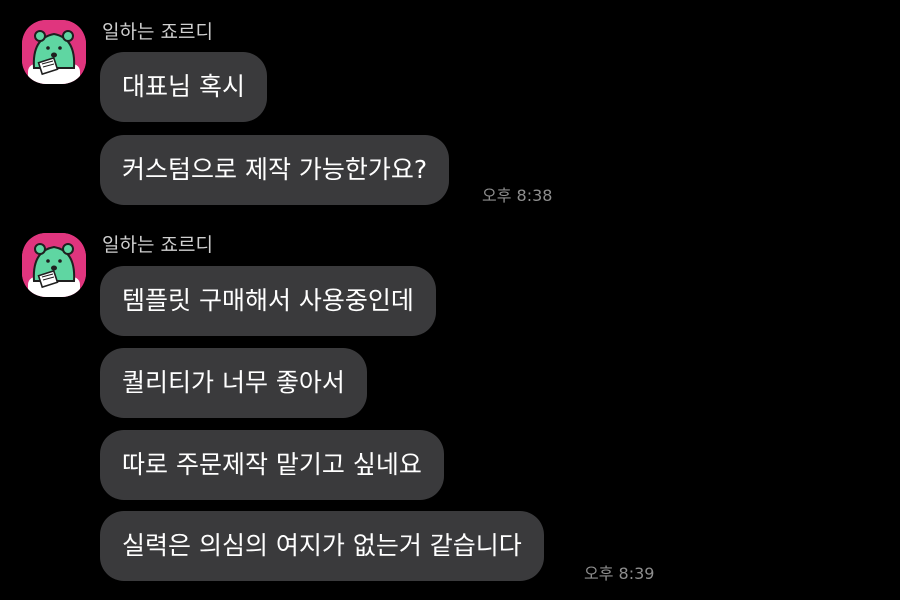 This screenshot has height=600, width=900. Describe the element at coordinates (322, 546) in the screenshot. I see `message-bubble: 실력은 의심의 여지가 없는거 같습니다` at that location.